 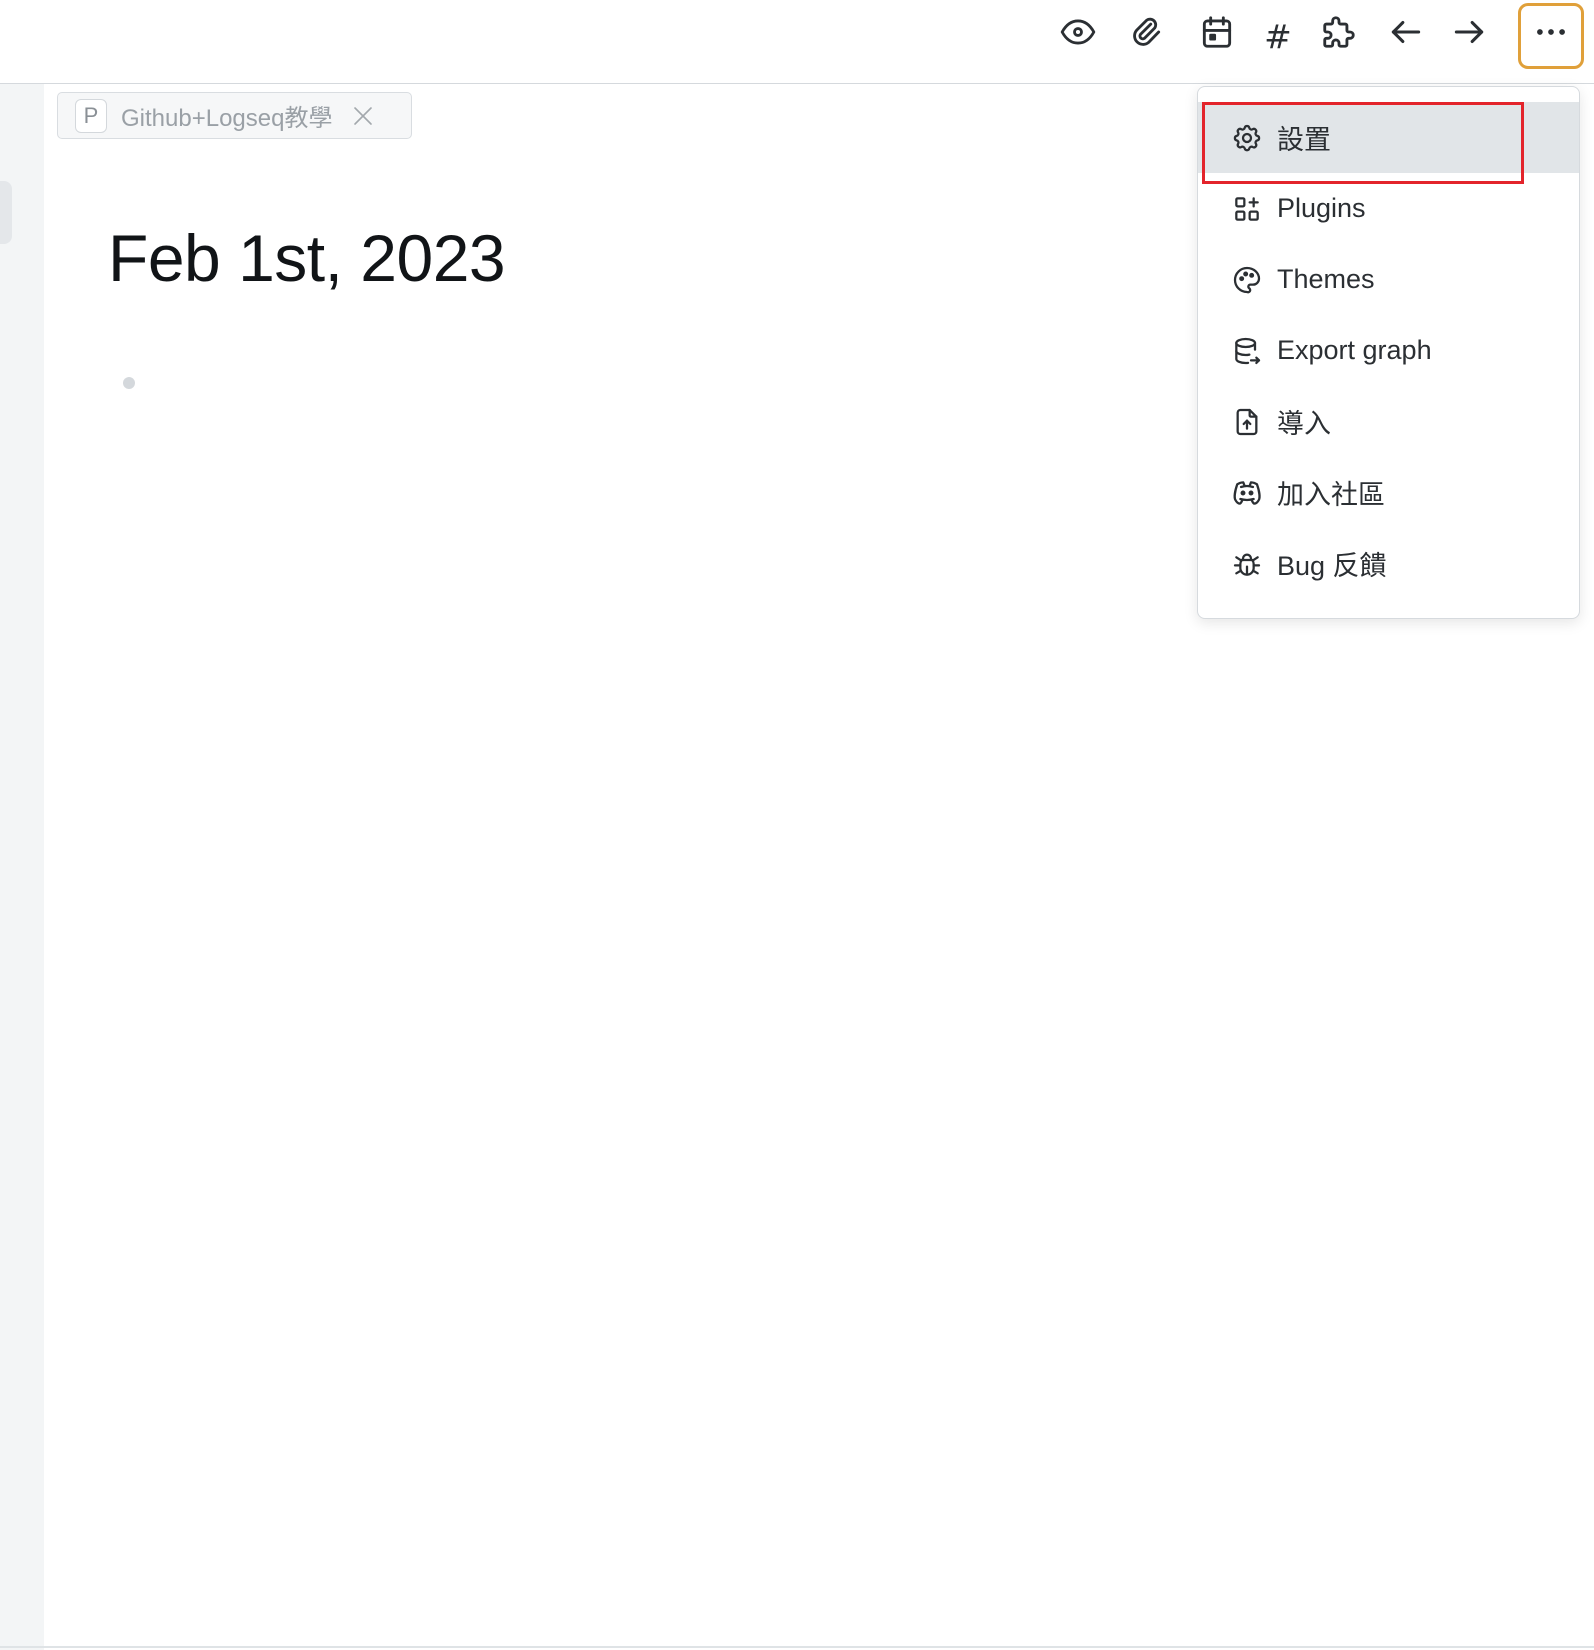 I want to click on file-upload-icon, so click(x=1247, y=422).